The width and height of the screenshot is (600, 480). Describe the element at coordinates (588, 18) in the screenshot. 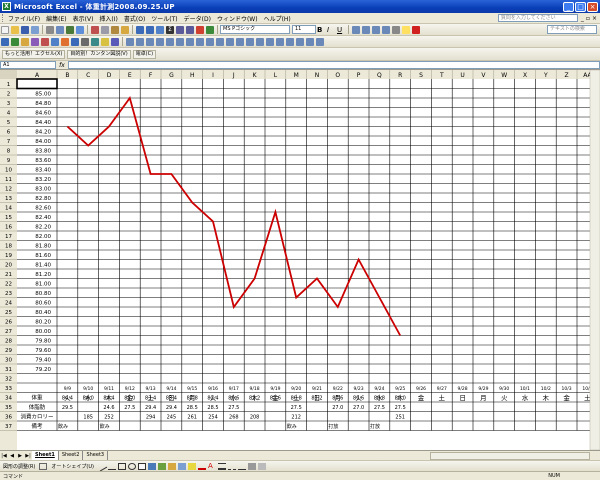

I see `doc-restore-button: ▫` at that location.